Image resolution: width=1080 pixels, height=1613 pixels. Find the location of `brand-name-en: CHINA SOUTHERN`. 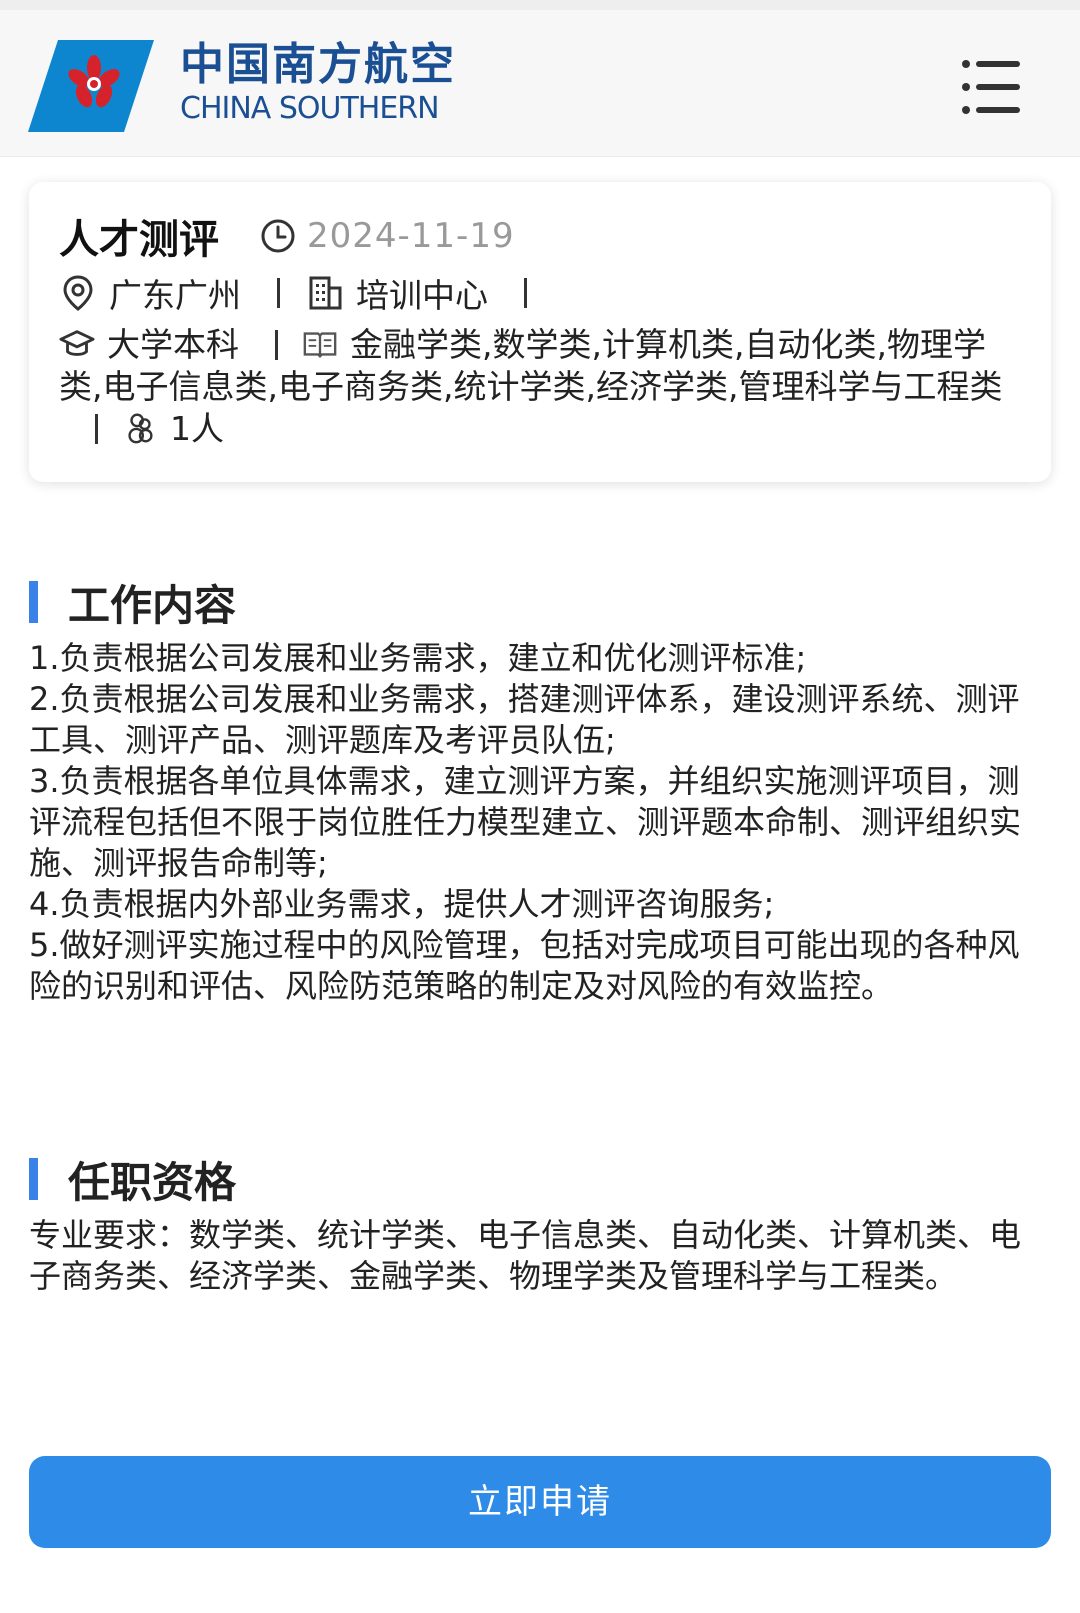

brand-name-en: CHINA SOUTHERN is located at coordinates (310, 108).